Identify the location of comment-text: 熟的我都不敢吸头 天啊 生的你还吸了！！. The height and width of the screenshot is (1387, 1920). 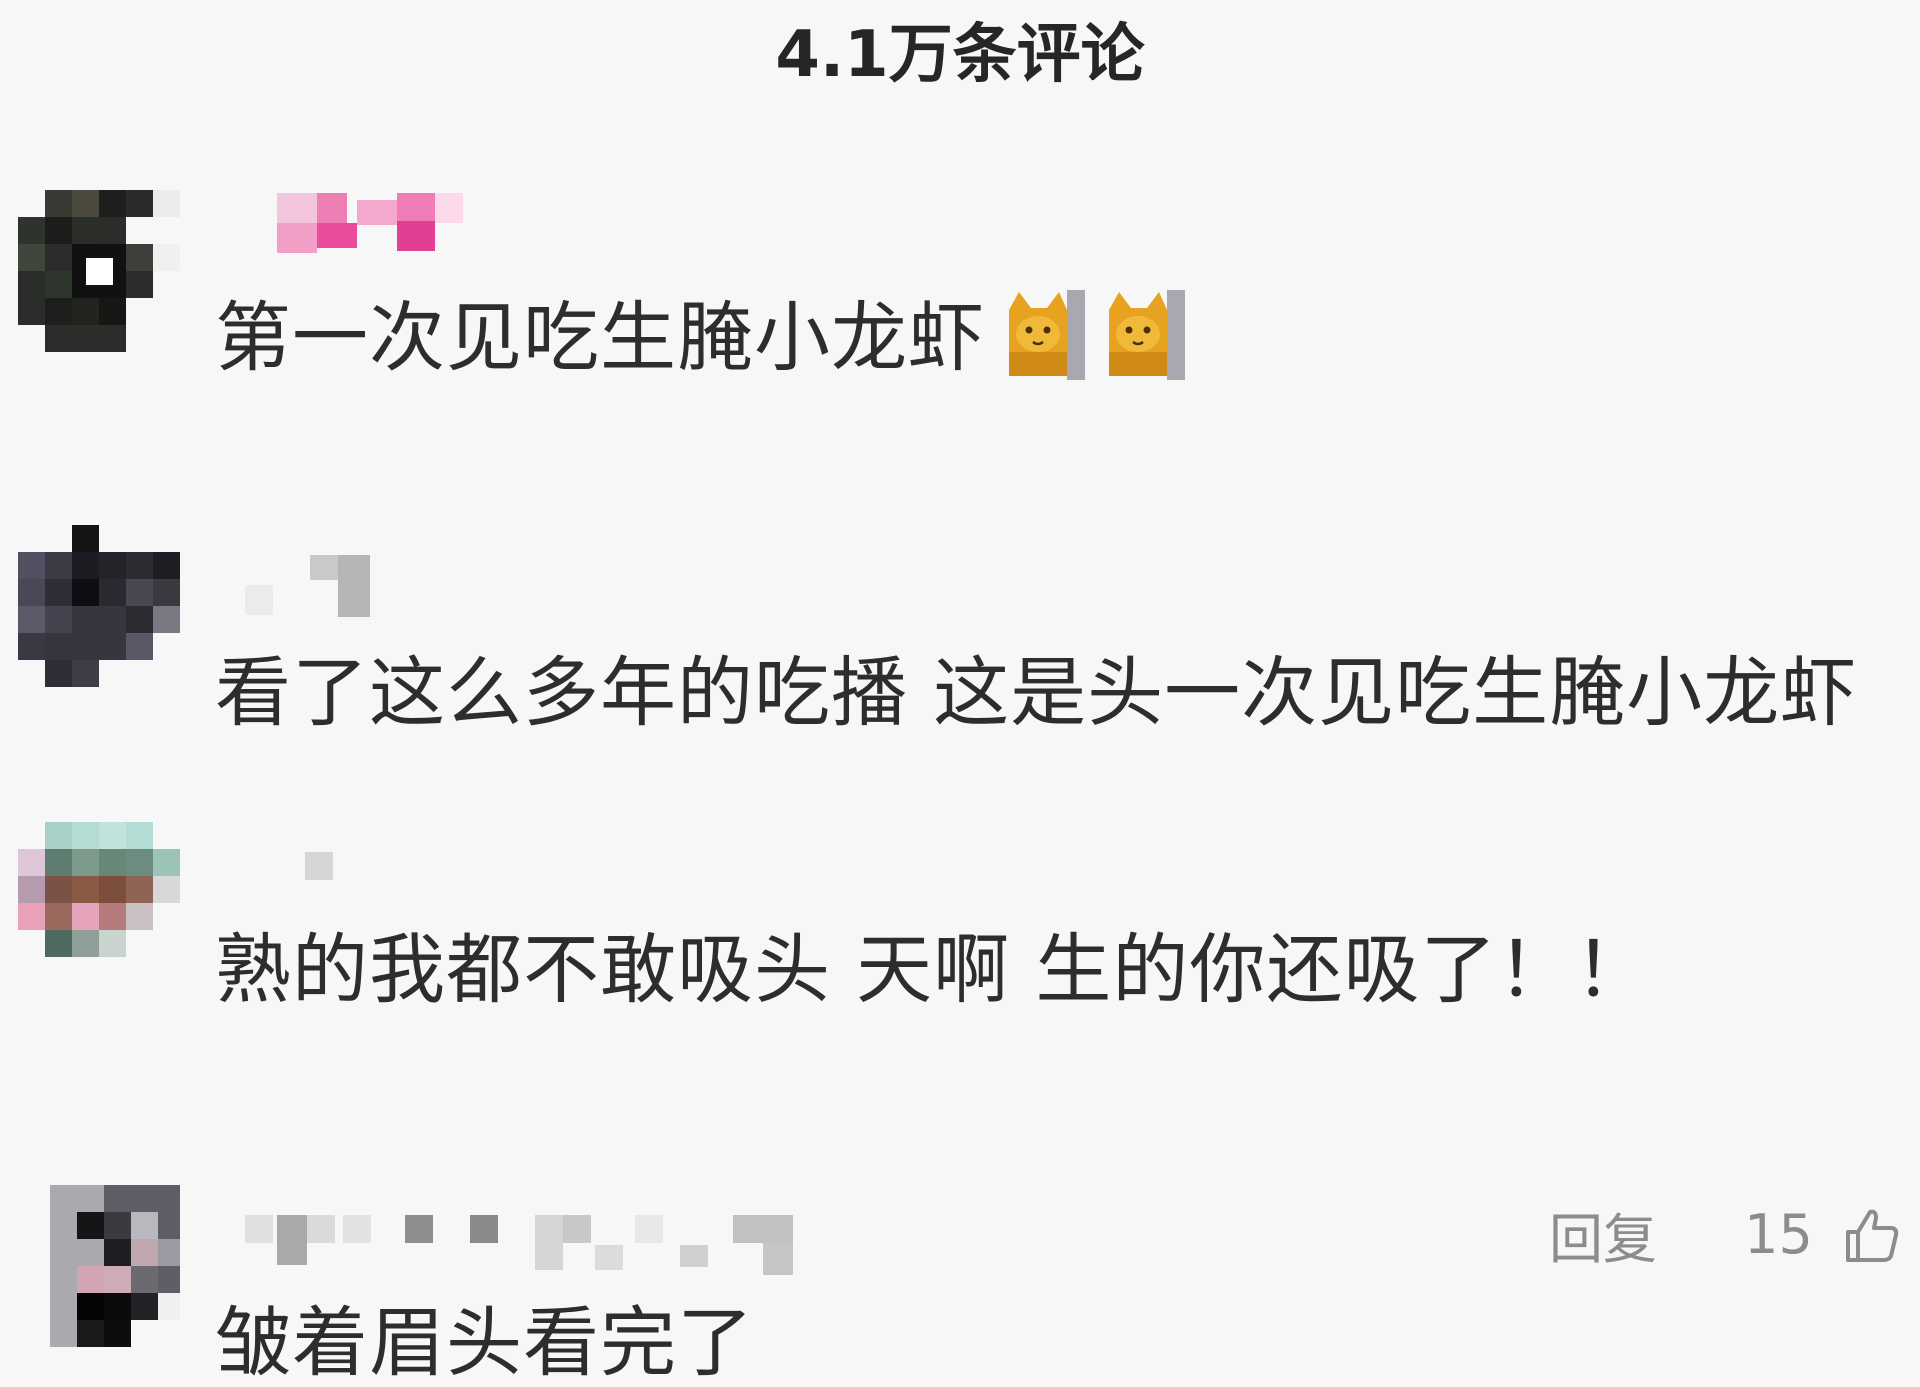
(933, 969).